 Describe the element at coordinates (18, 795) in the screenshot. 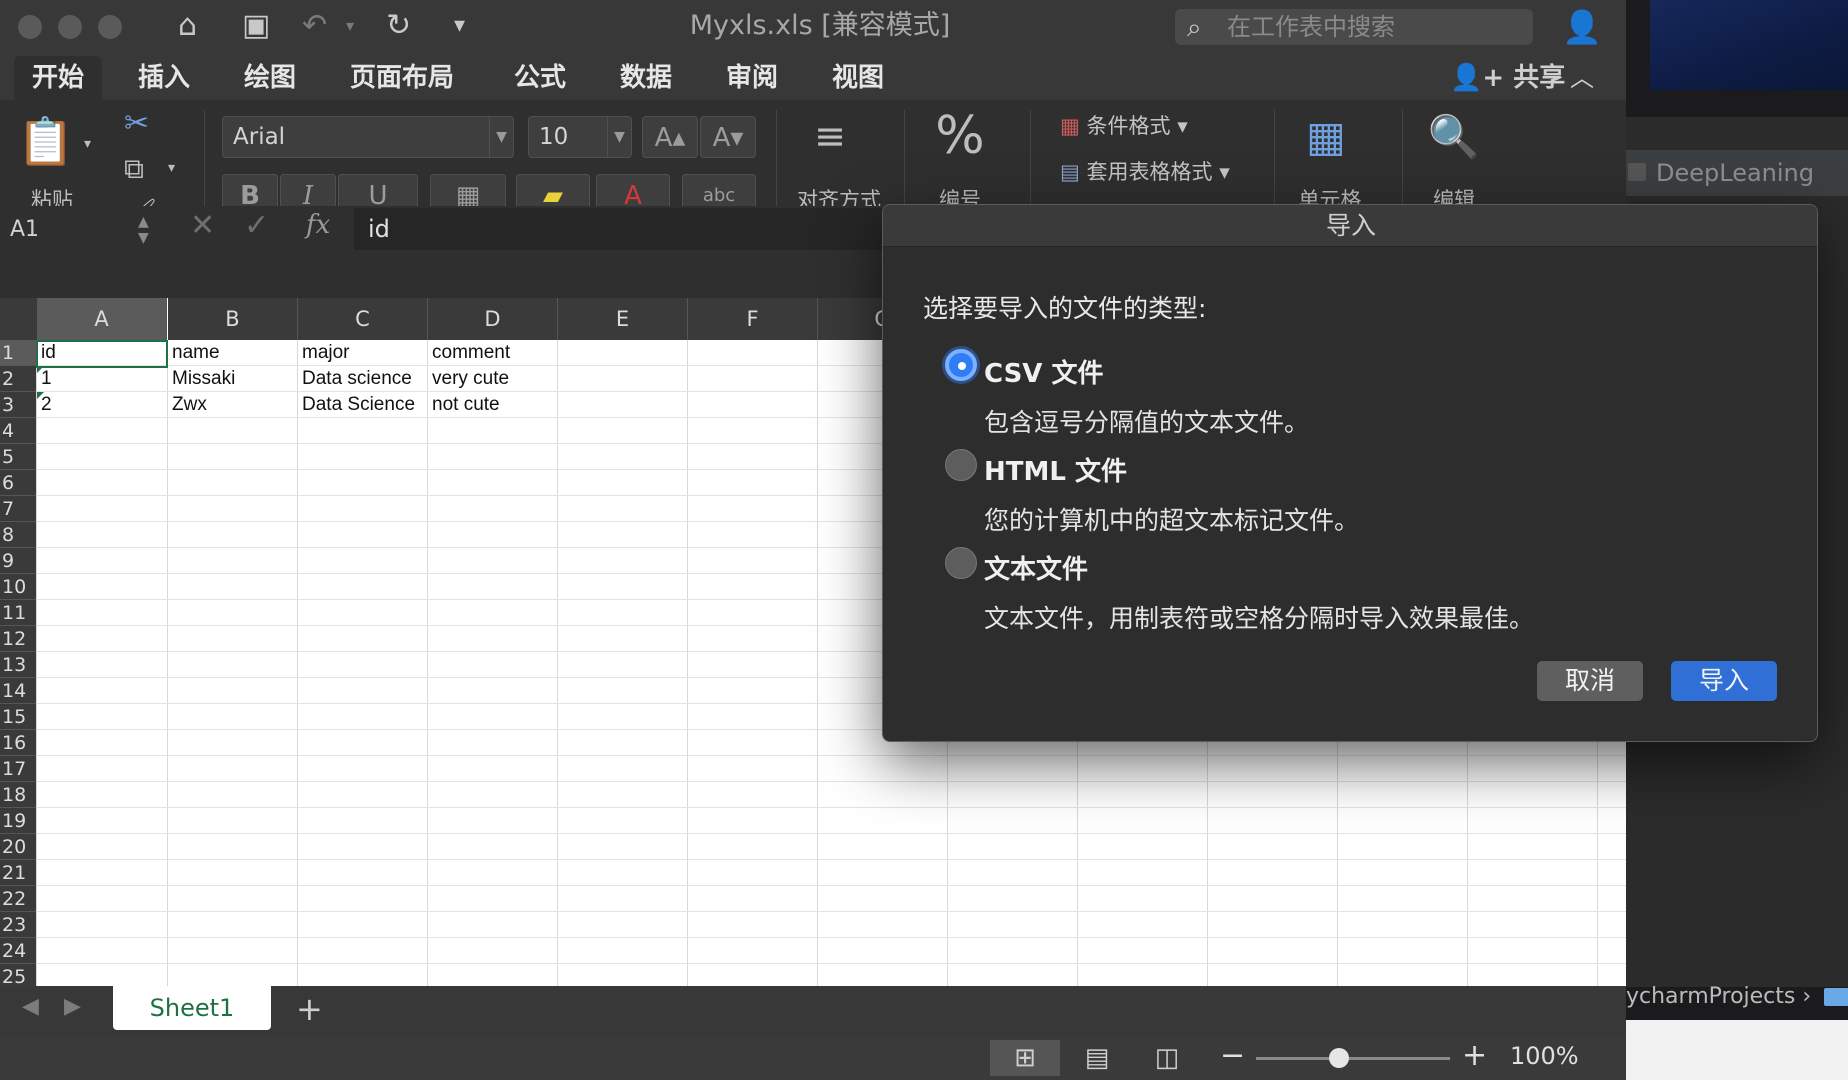

I see `row-header-18: 18` at that location.